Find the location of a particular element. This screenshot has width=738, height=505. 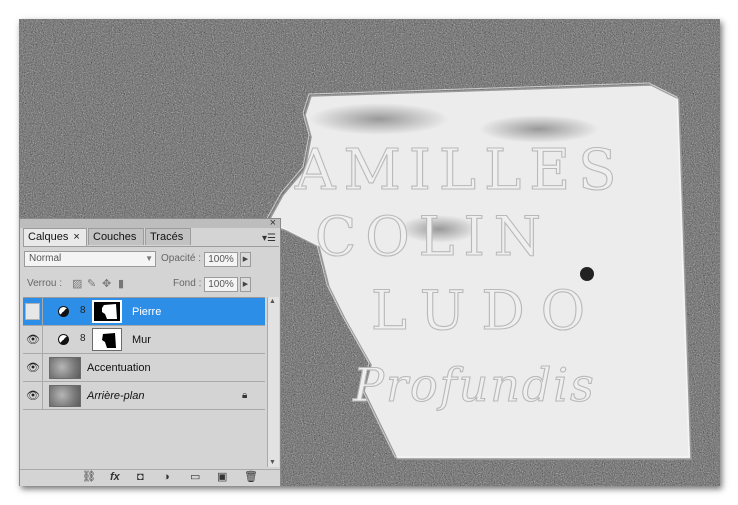

plaque-line-3: LUDO is located at coordinates (486, 310).